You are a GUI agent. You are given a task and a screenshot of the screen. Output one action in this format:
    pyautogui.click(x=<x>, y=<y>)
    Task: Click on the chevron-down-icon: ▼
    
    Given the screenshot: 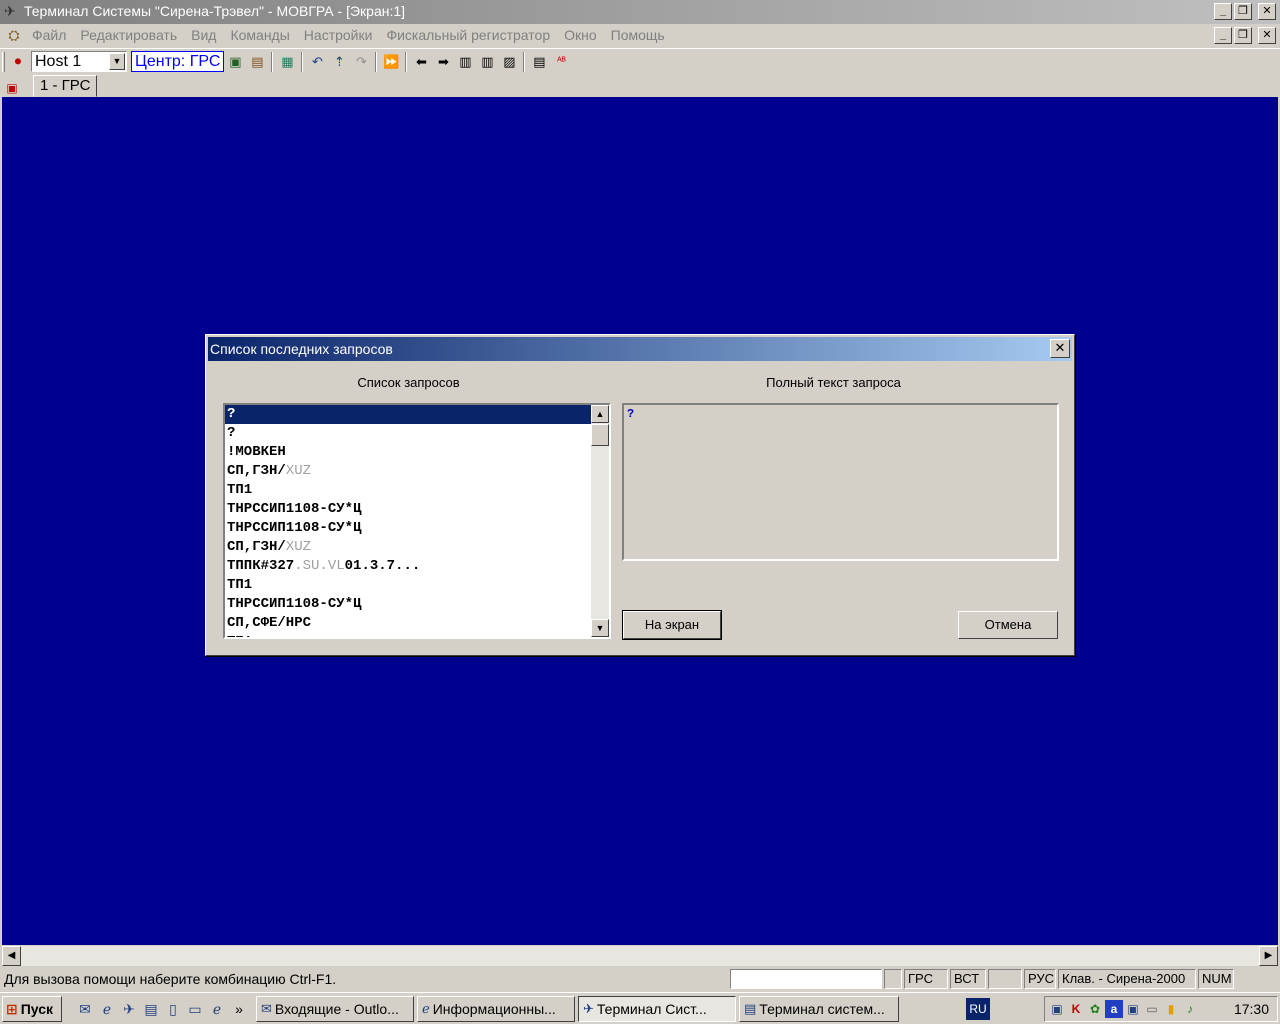 What is the action you would take?
    pyautogui.click(x=117, y=61)
    